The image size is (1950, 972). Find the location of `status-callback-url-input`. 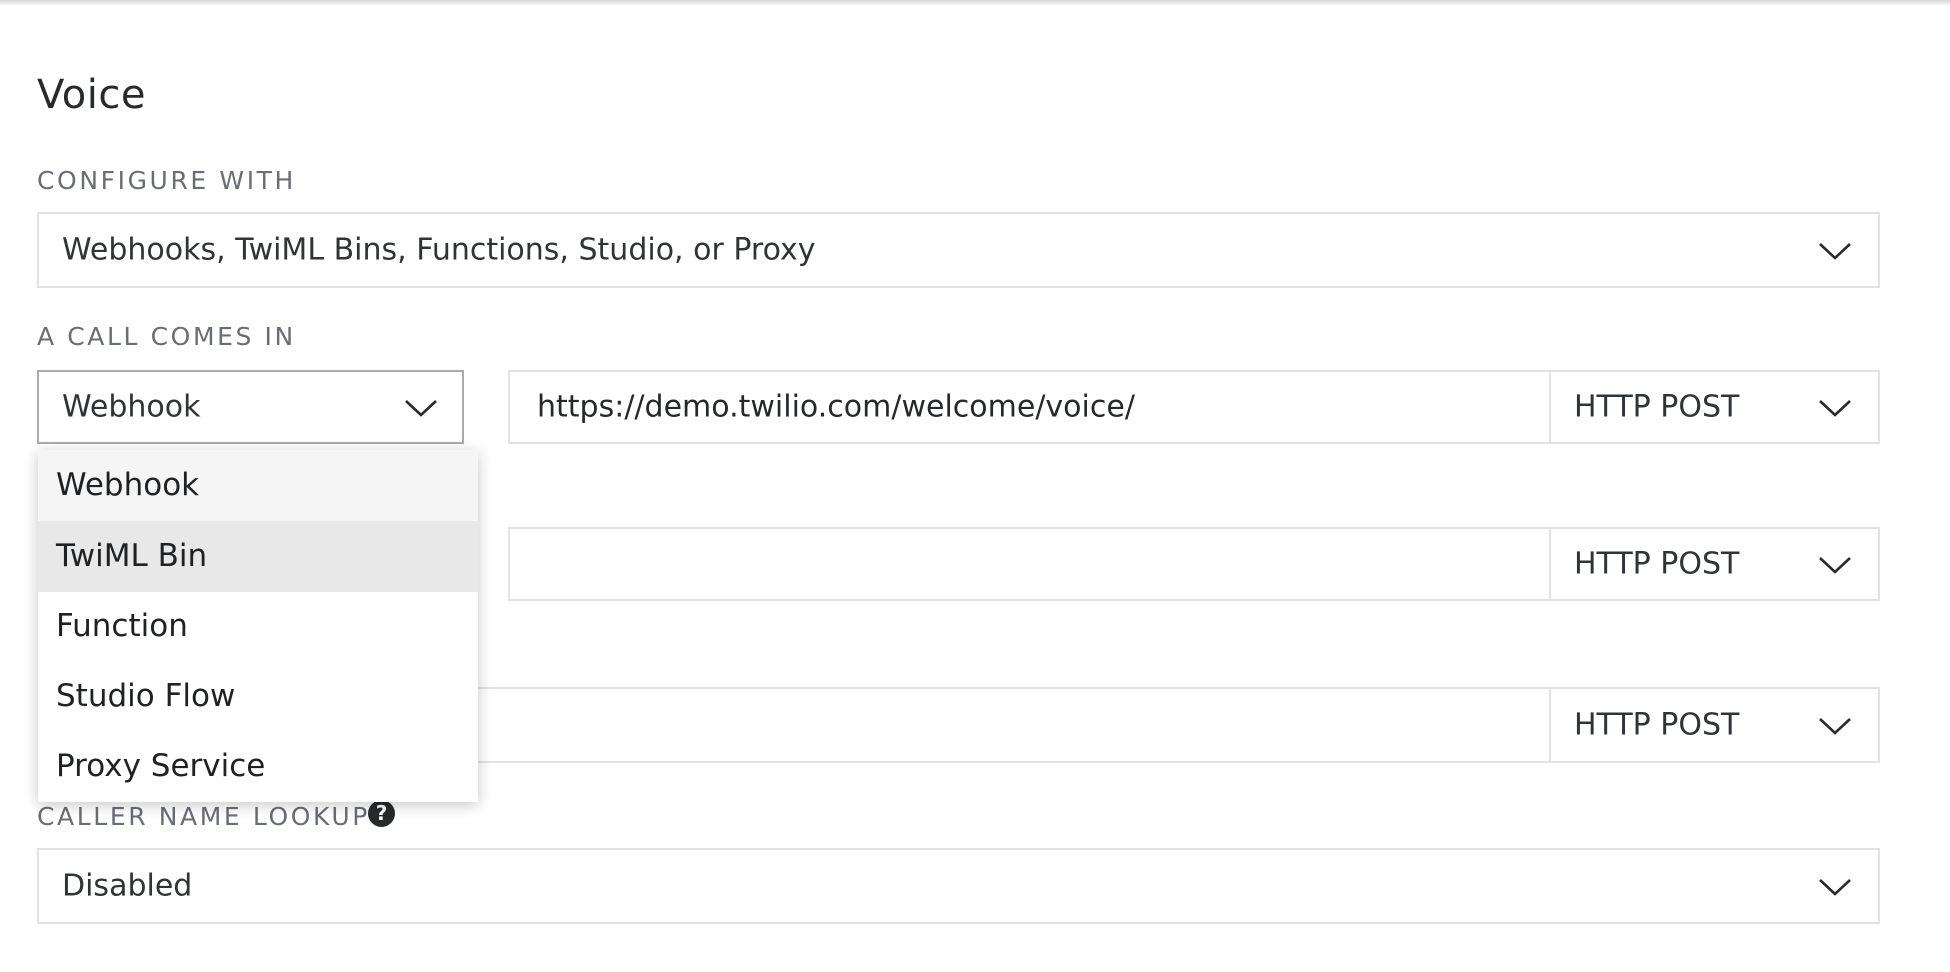

status-callback-url-input is located at coordinates (995, 725).